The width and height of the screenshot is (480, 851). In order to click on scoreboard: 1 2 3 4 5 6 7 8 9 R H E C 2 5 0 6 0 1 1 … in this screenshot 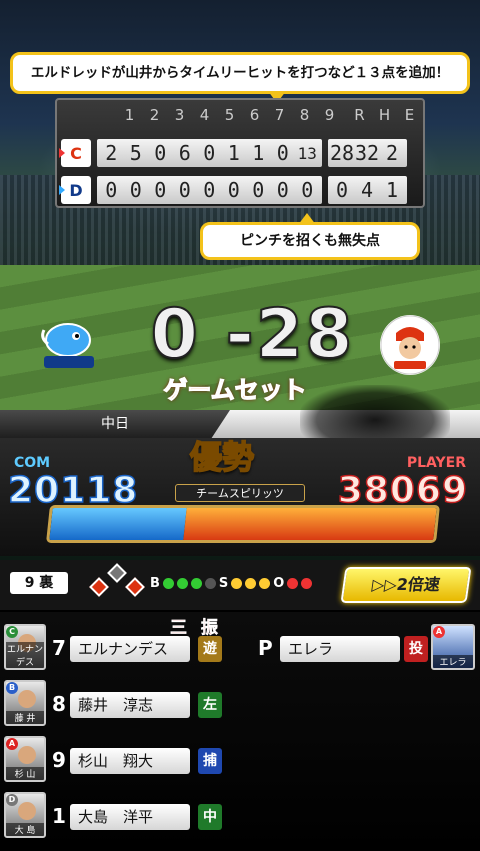, I will do `click(240, 153)`.